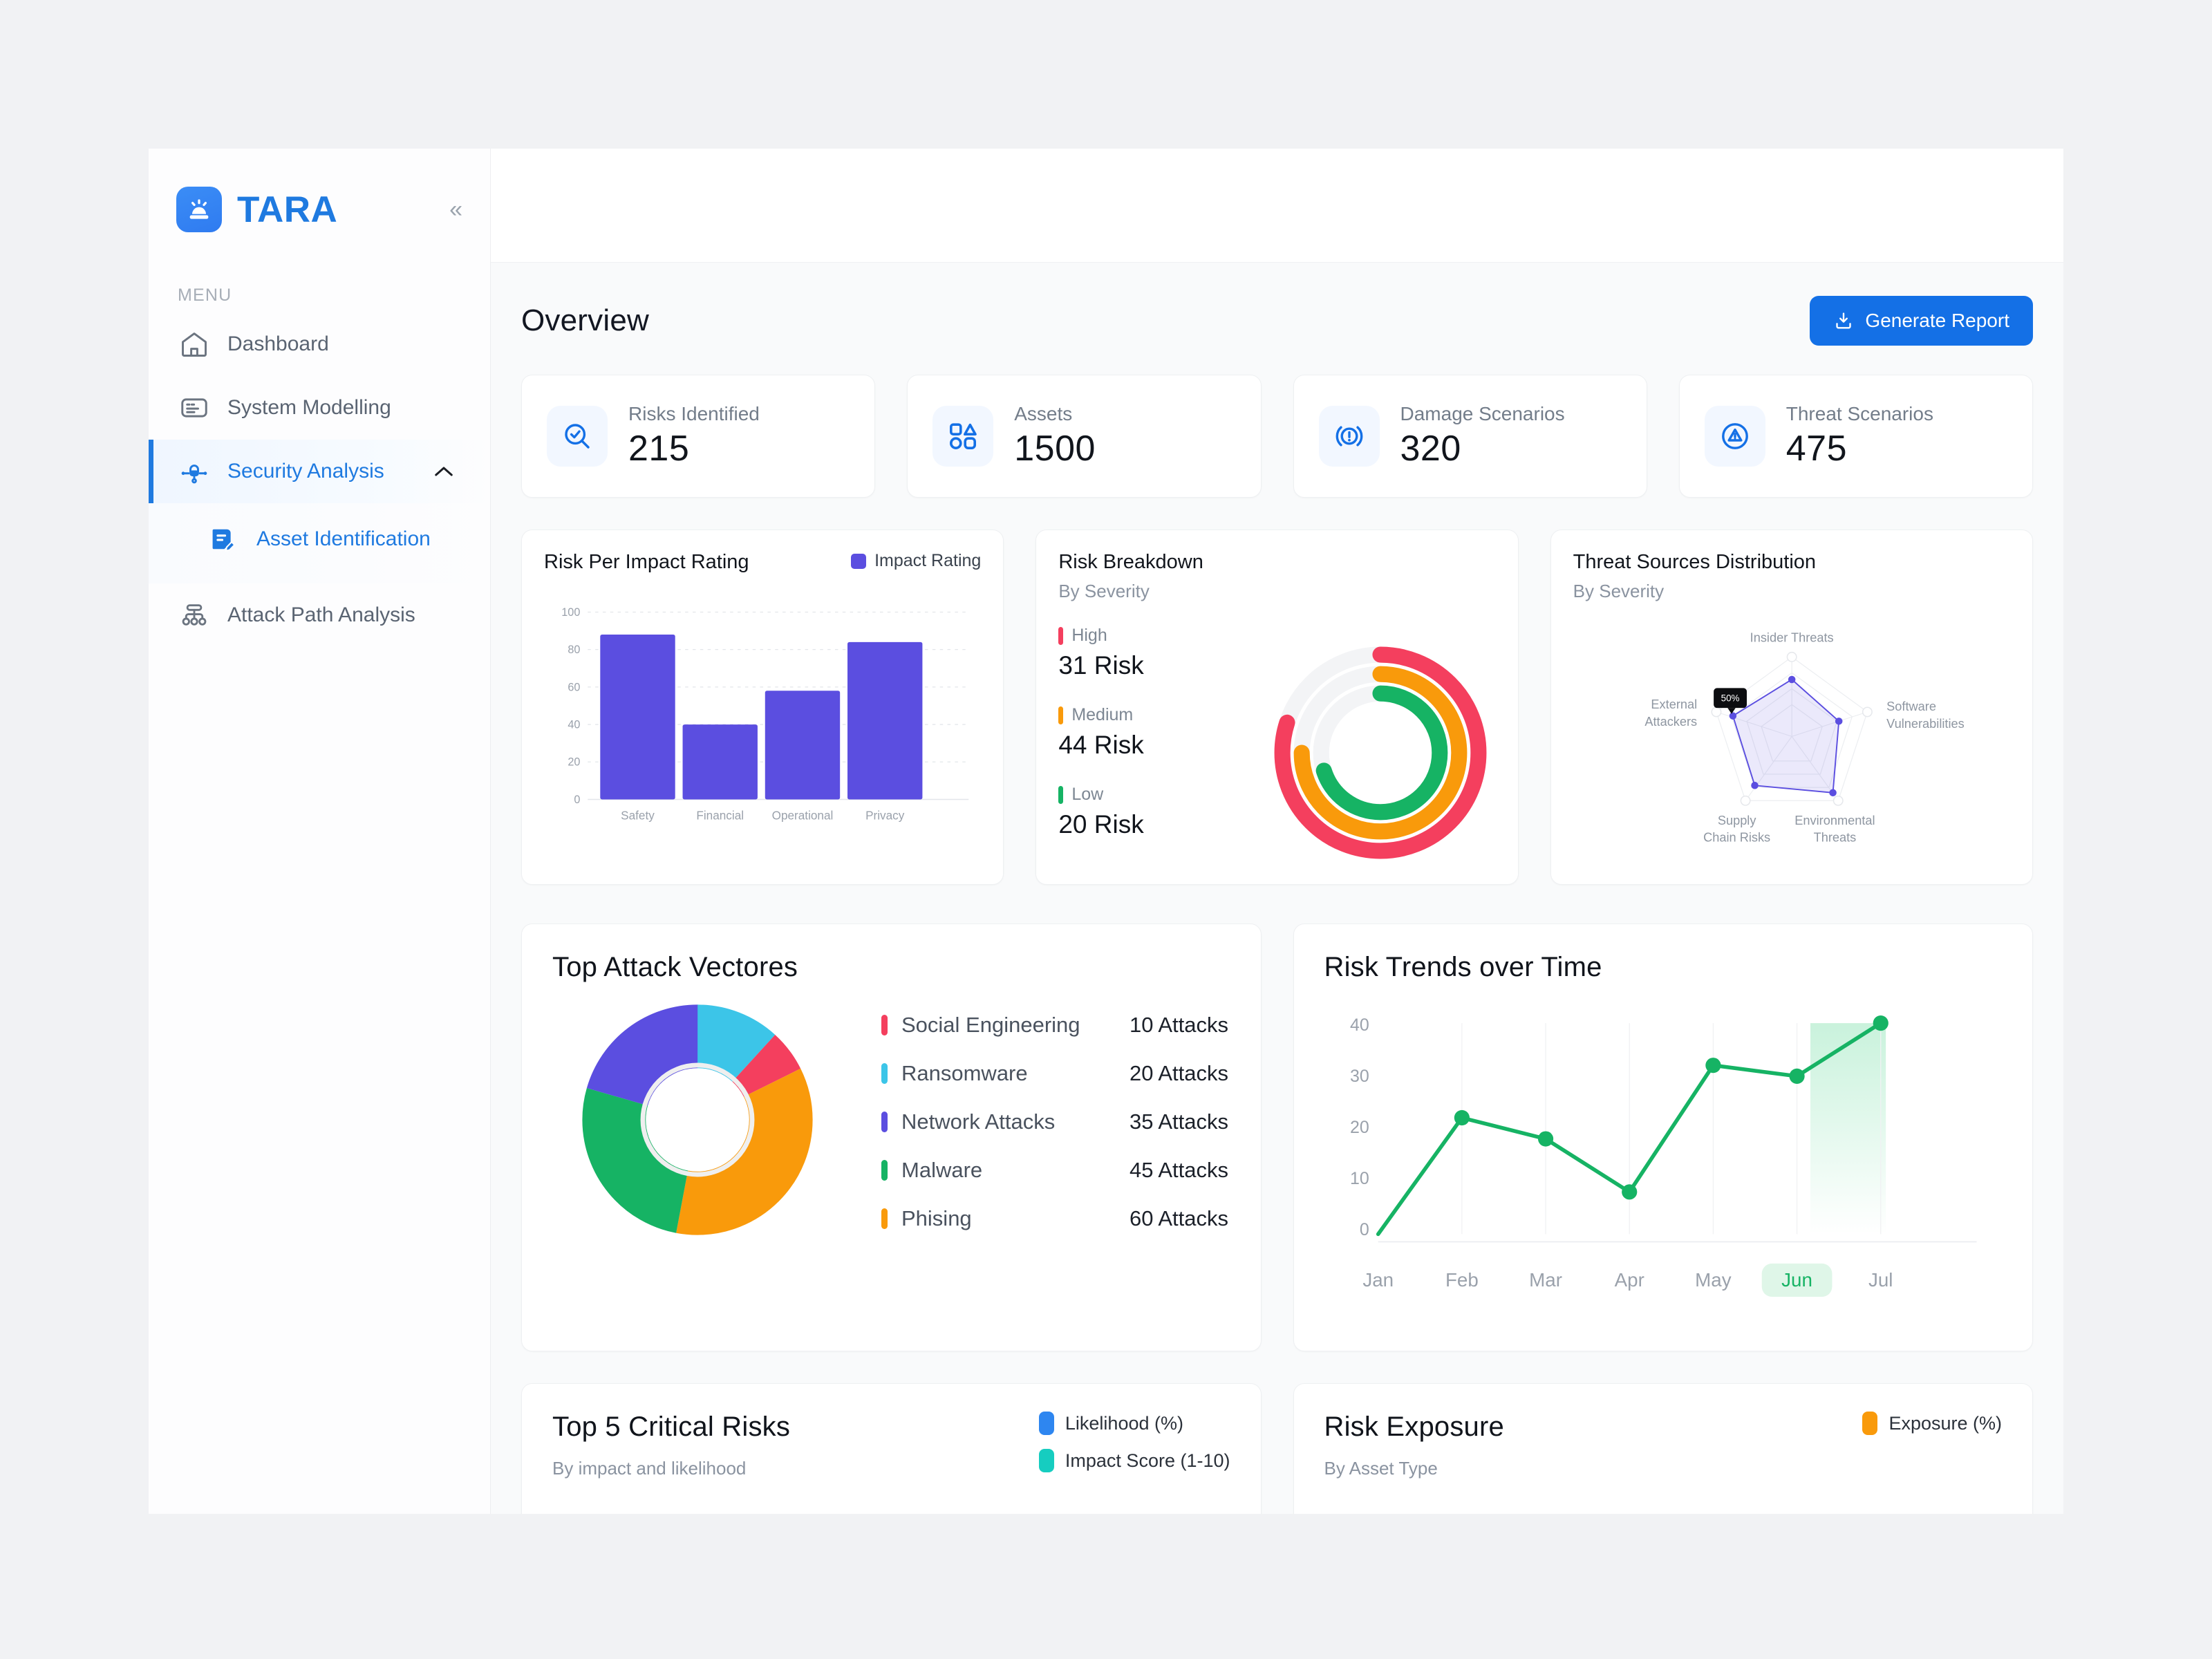  I want to click on list-item: Social Engineering 10 Attacks, so click(1056, 1025).